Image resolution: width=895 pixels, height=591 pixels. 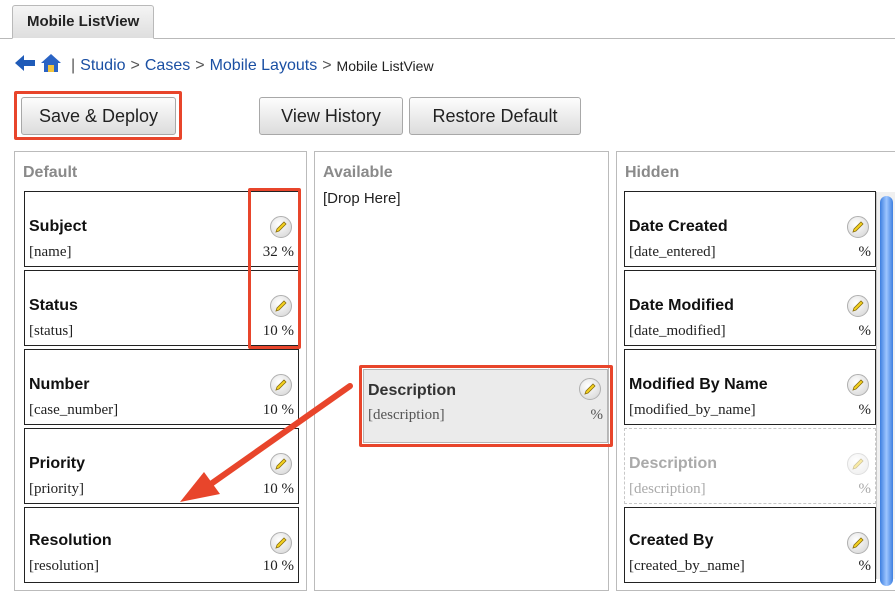 I want to click on field-name: [status], so click(x=51, y=331).